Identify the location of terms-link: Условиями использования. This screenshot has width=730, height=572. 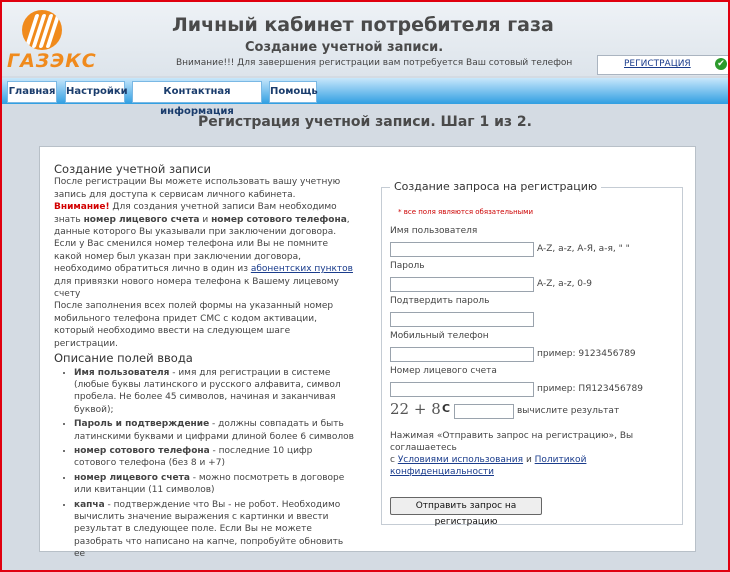
(460, 460).